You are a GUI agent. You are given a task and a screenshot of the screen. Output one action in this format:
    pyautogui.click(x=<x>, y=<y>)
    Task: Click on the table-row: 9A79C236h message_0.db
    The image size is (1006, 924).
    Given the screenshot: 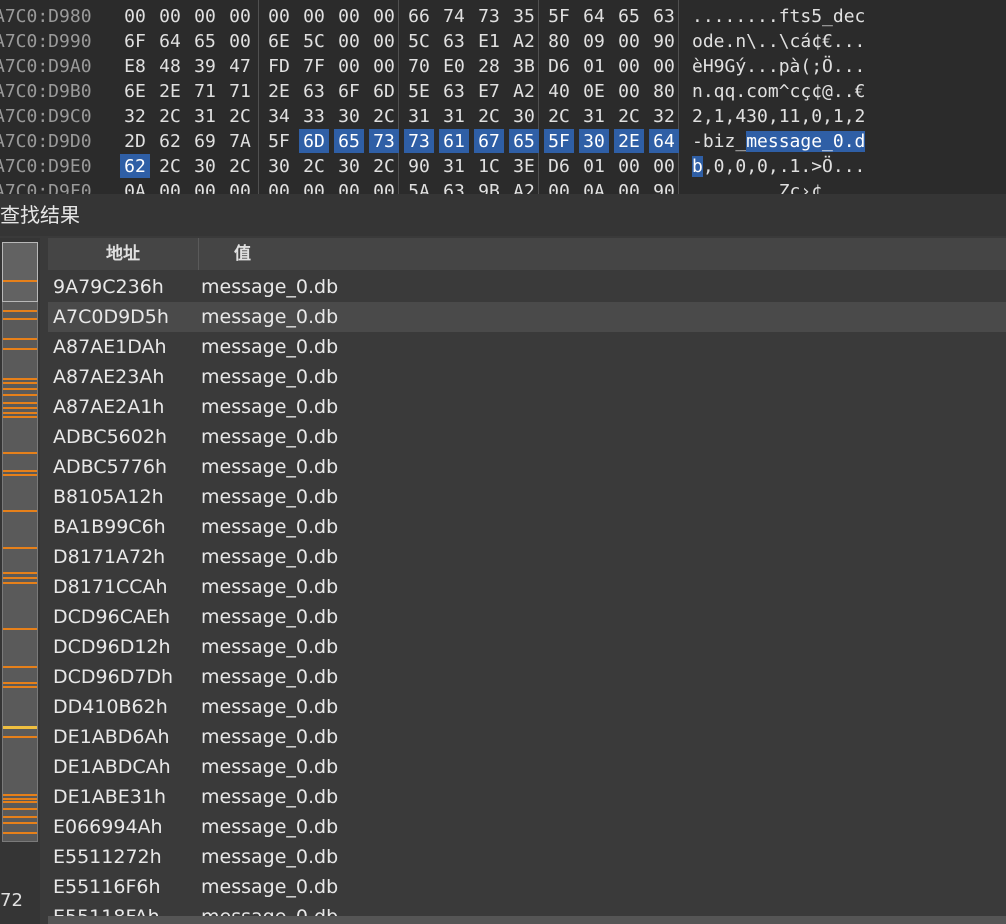 What is the action you would take?
    pyautogui.click(x=527, y=287)
    